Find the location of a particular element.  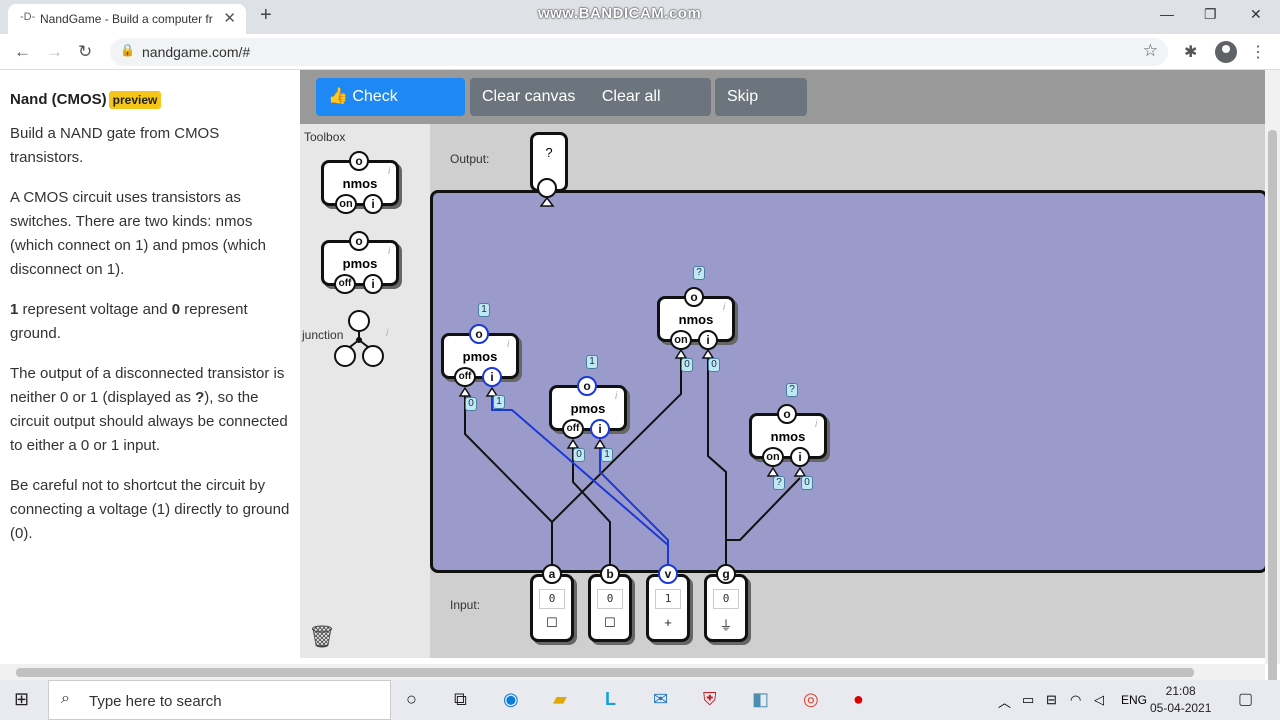

tray-icon: ▭ is located at coordinates (1028, 700).